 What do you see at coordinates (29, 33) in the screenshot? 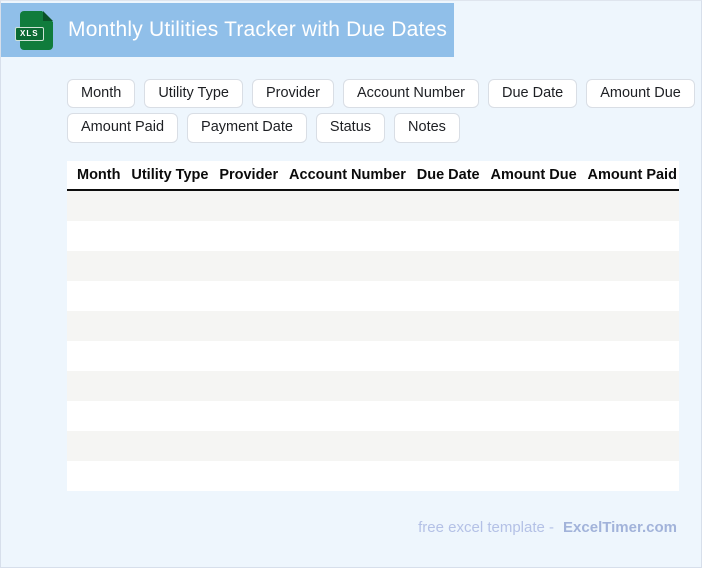
I see `xls-badge: XLS` at bounding box center [29, 33].